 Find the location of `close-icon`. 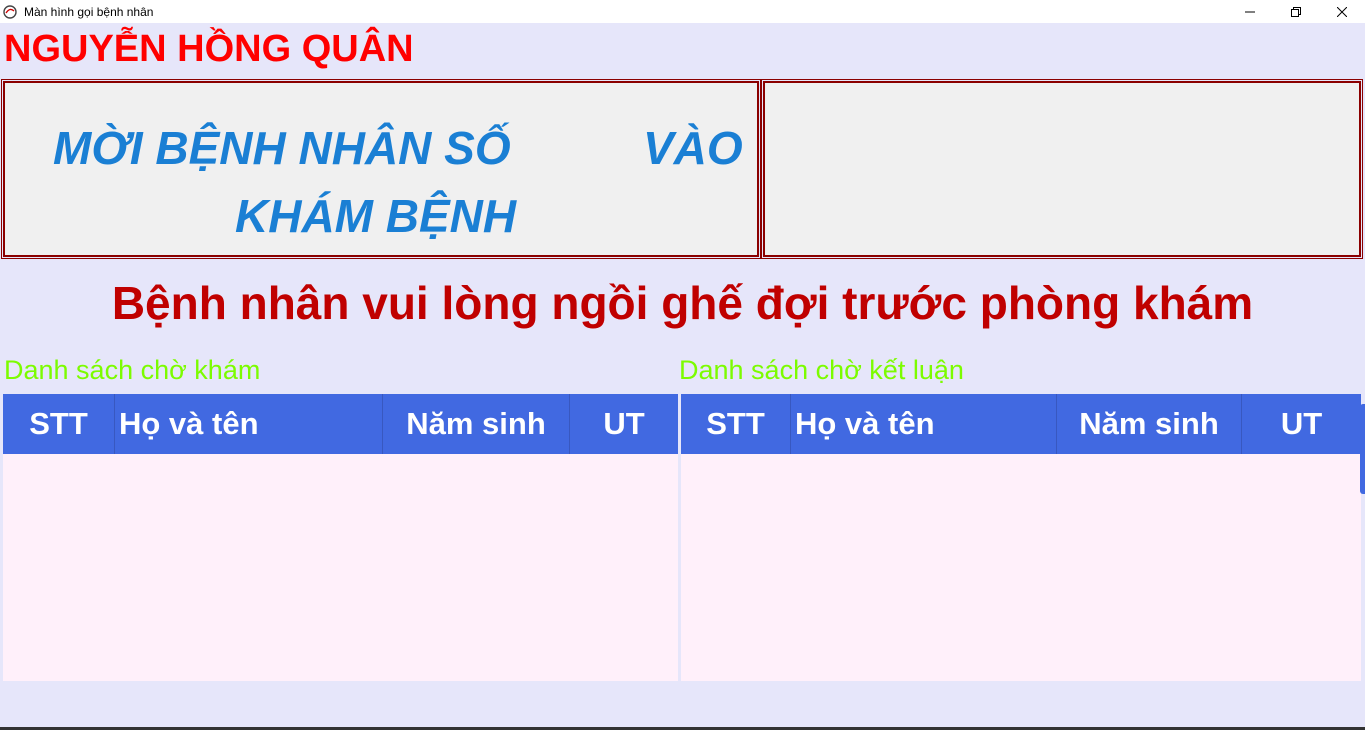

close-icon is located at coordinates (1342, 11).